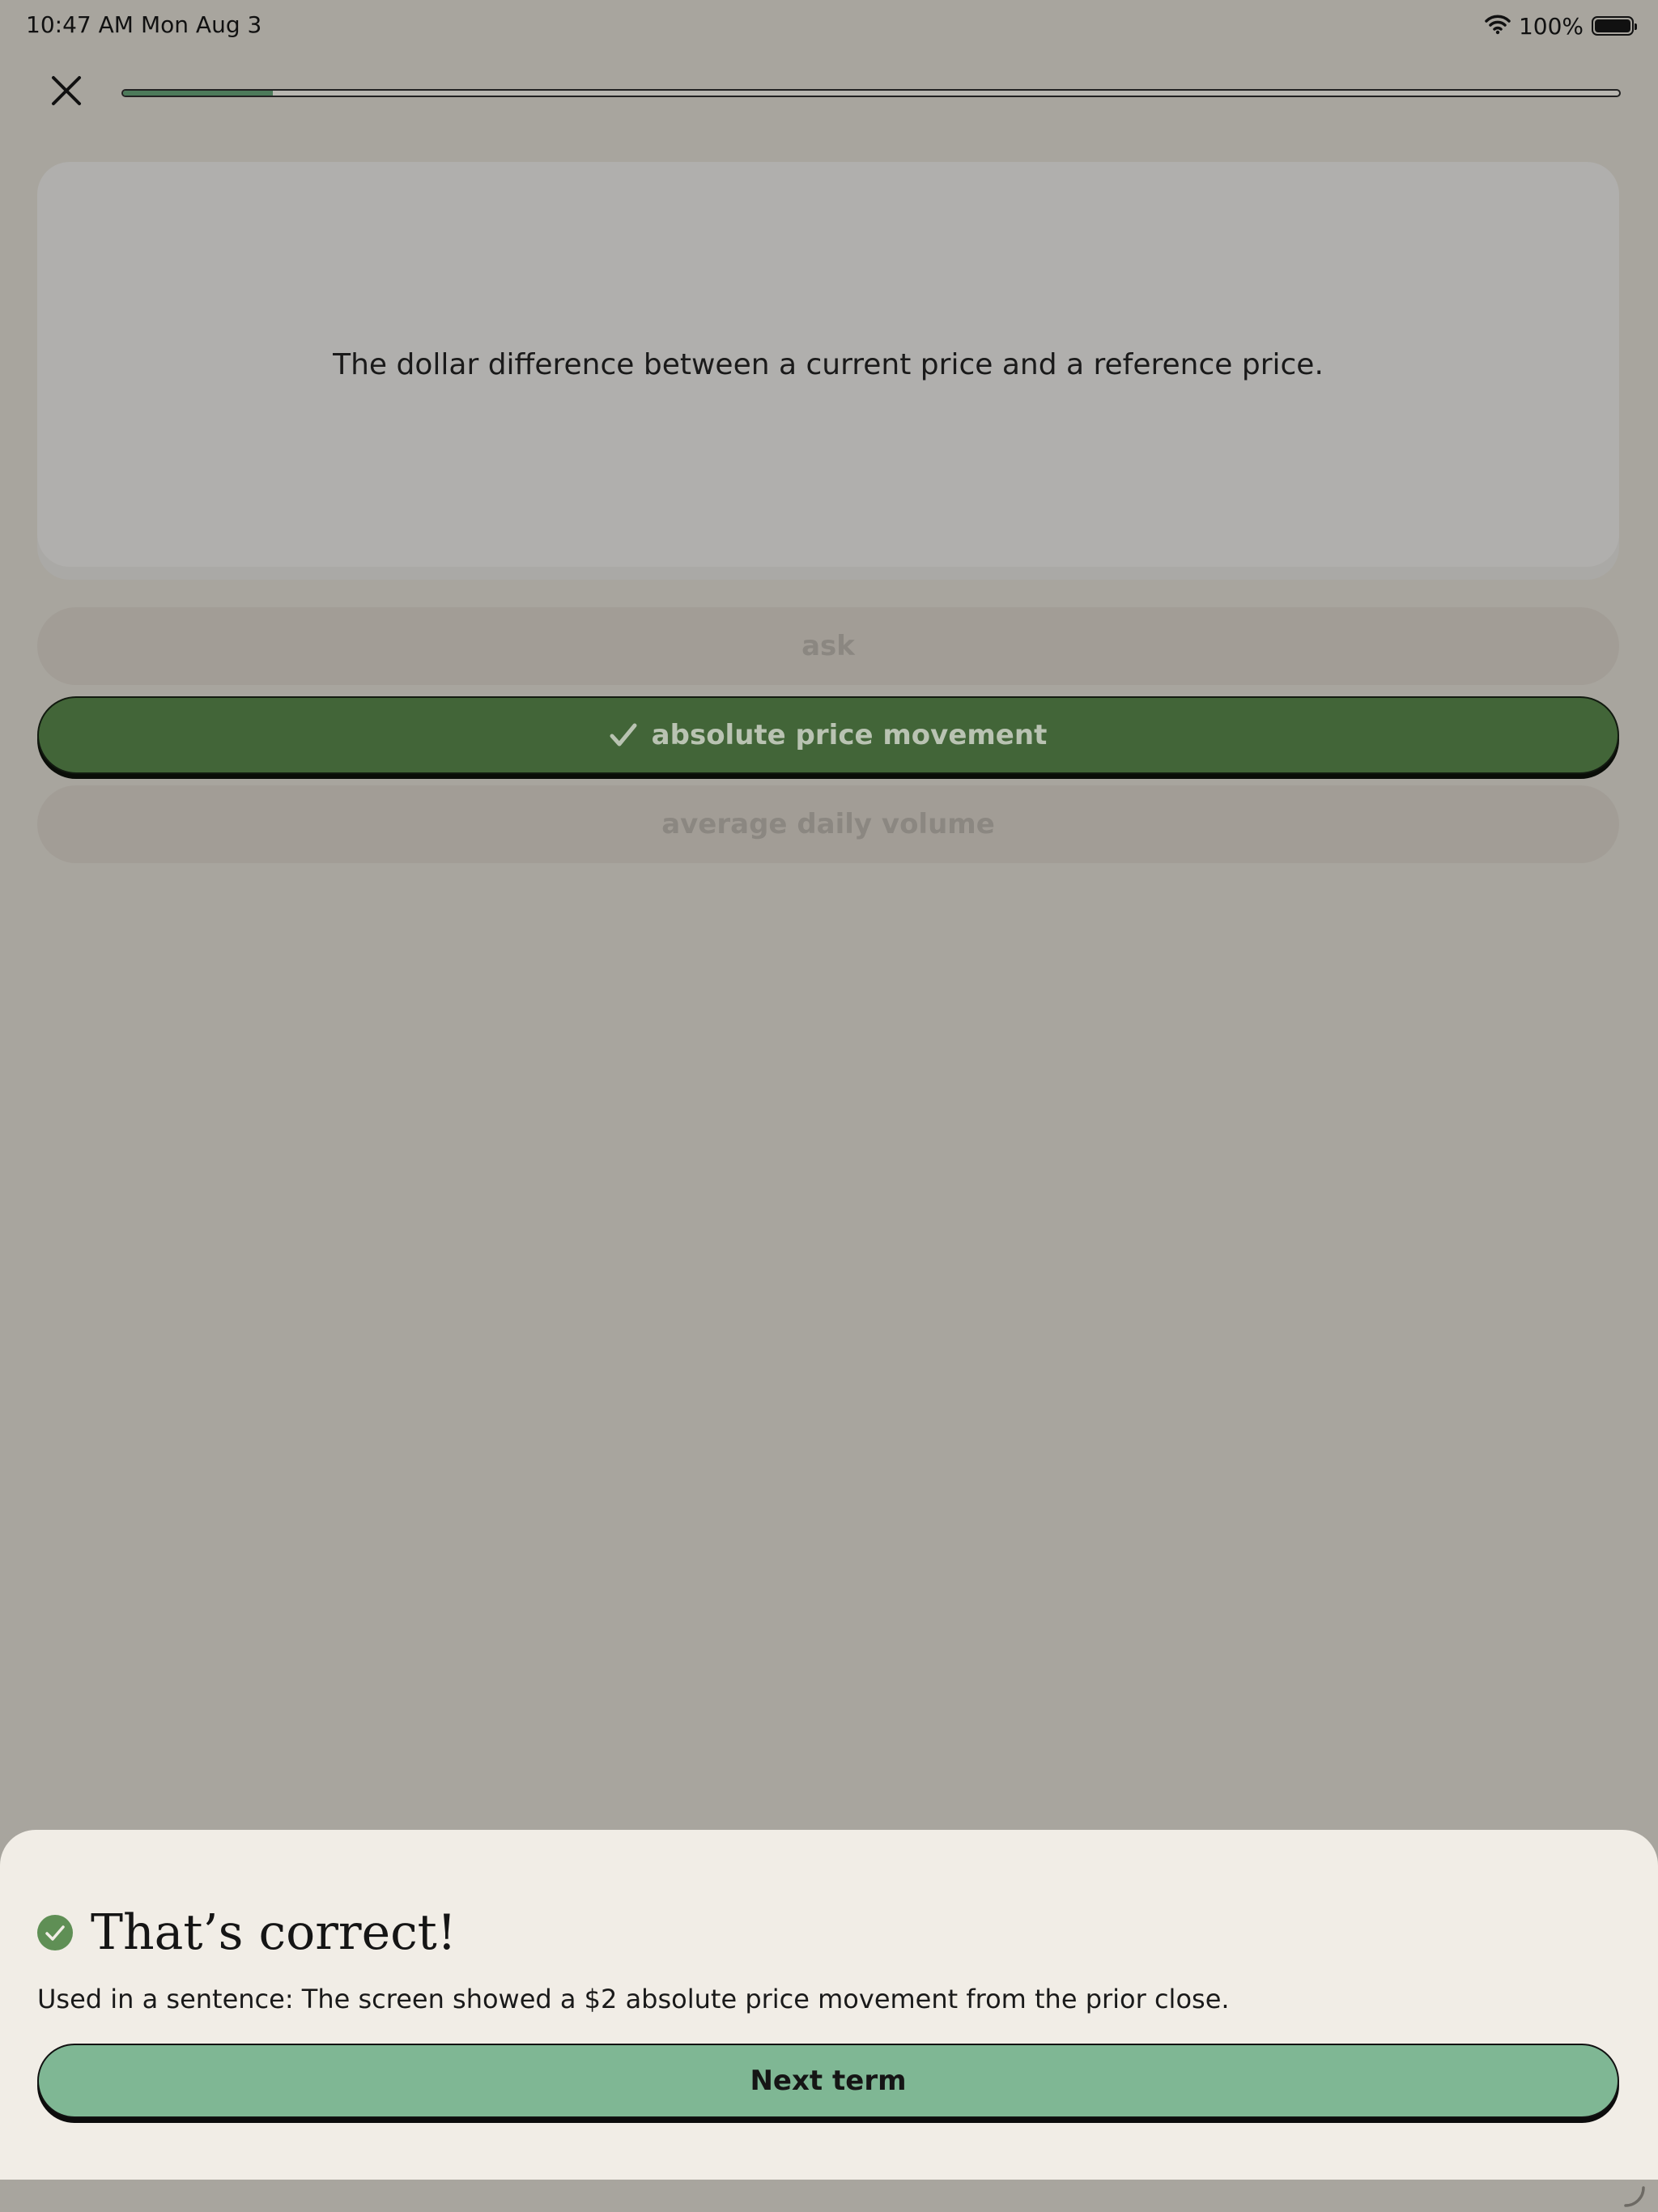 The image size is (1658, 2212). I want to click on option-absolute-price-movement: absolute price movement, so click(828, 735).